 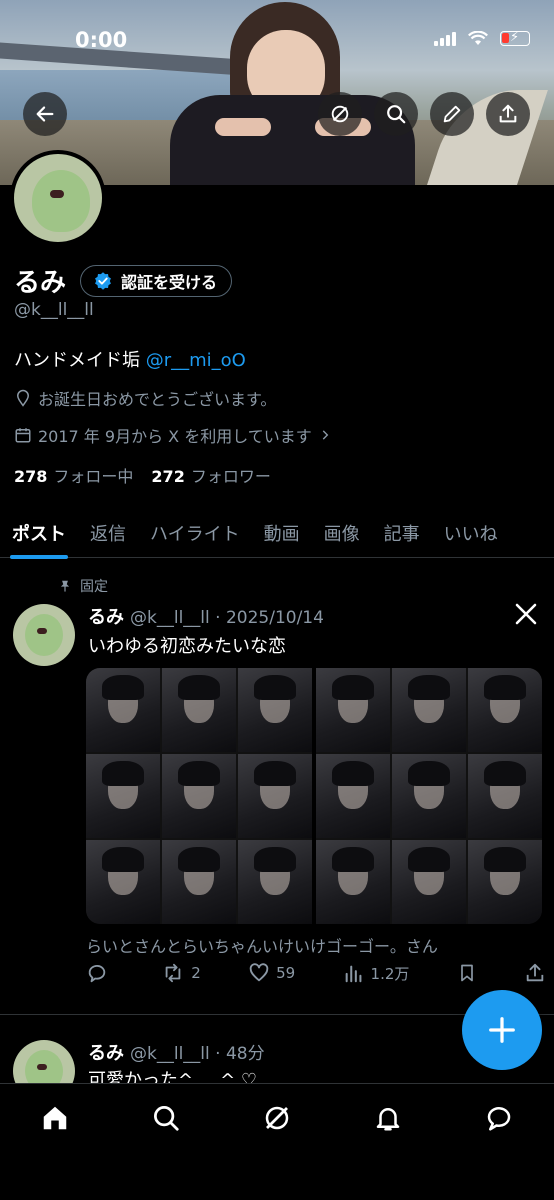 I want to click on status-time: 0:00, so click(x=101, y=40).